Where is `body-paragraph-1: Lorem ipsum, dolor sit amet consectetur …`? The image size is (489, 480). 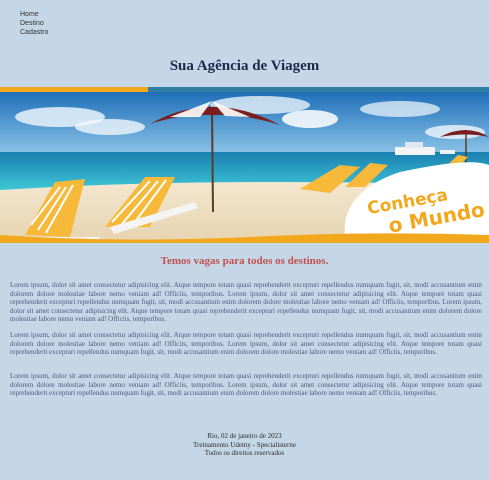
body-paragraph-1: Lorem ipsum, dolor sit amet consectetur … is located at coordinates (246, 302).